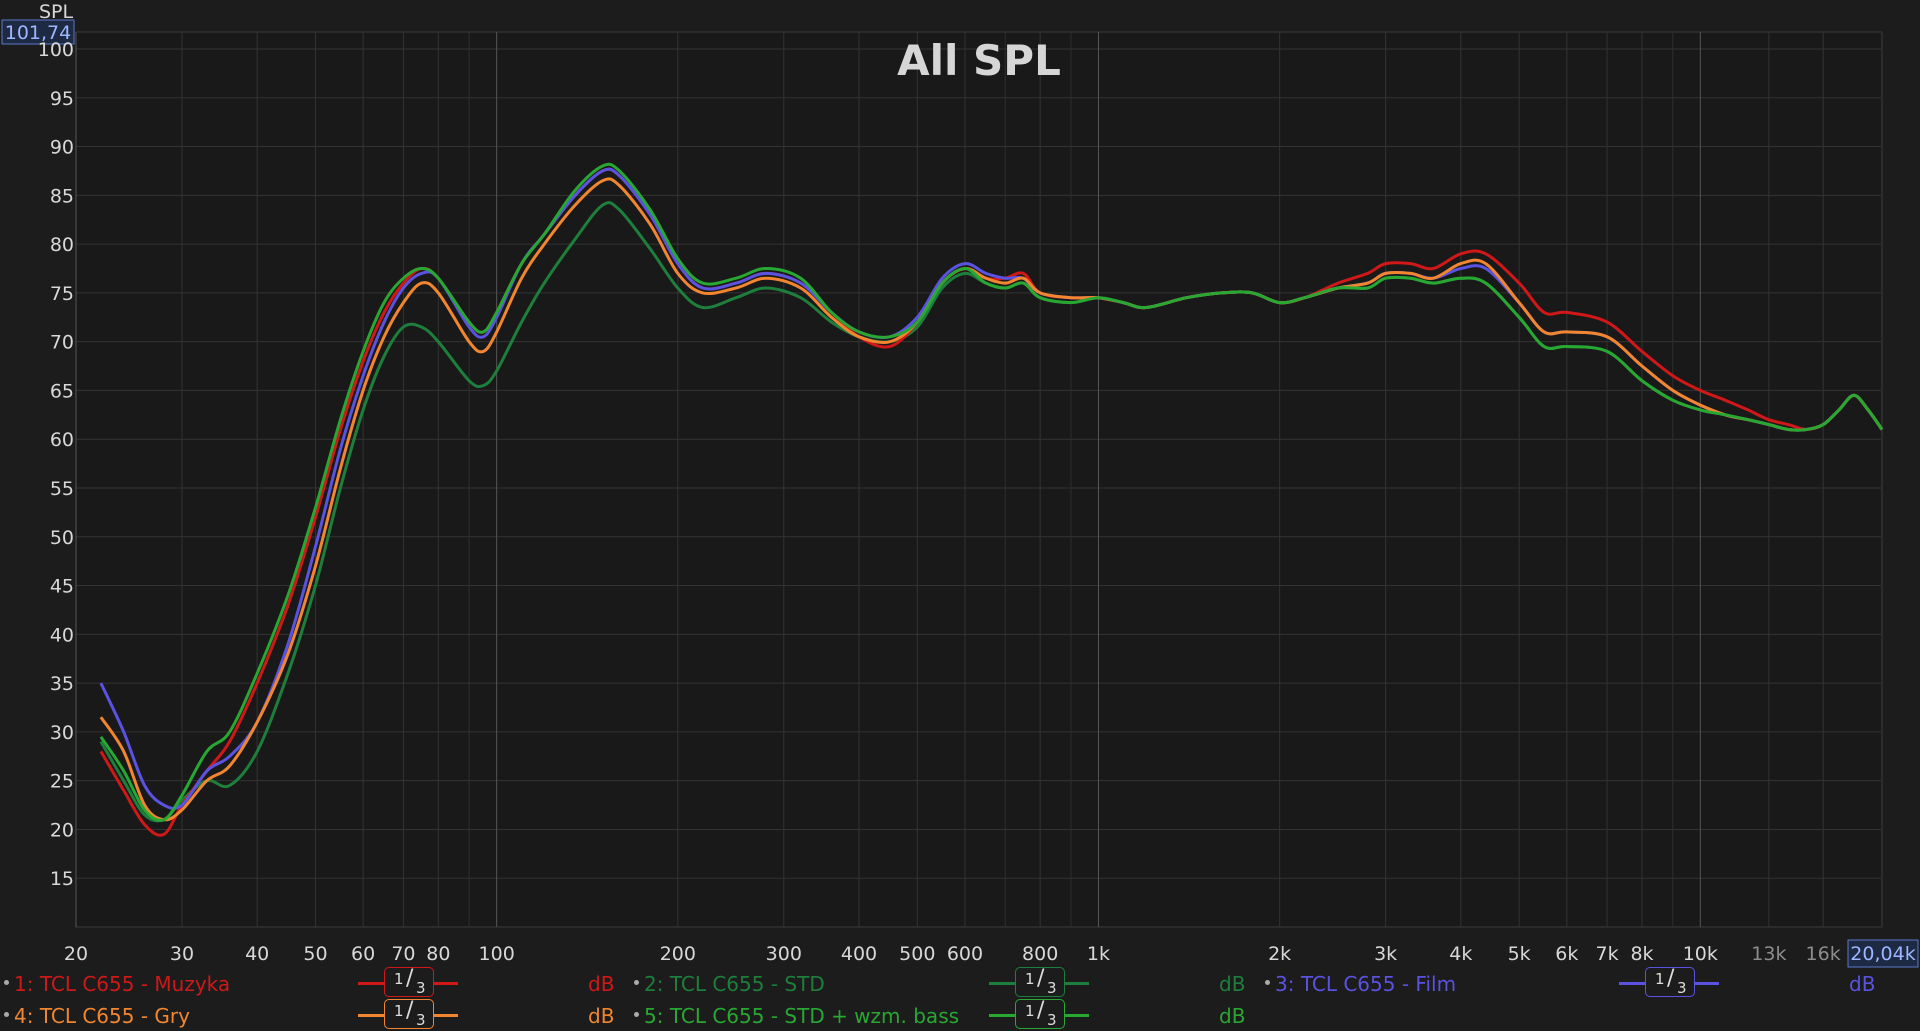 This screenshot has height=1031, width=1920. I want to click on x-tick-label: 2k, so click(1279, 954).